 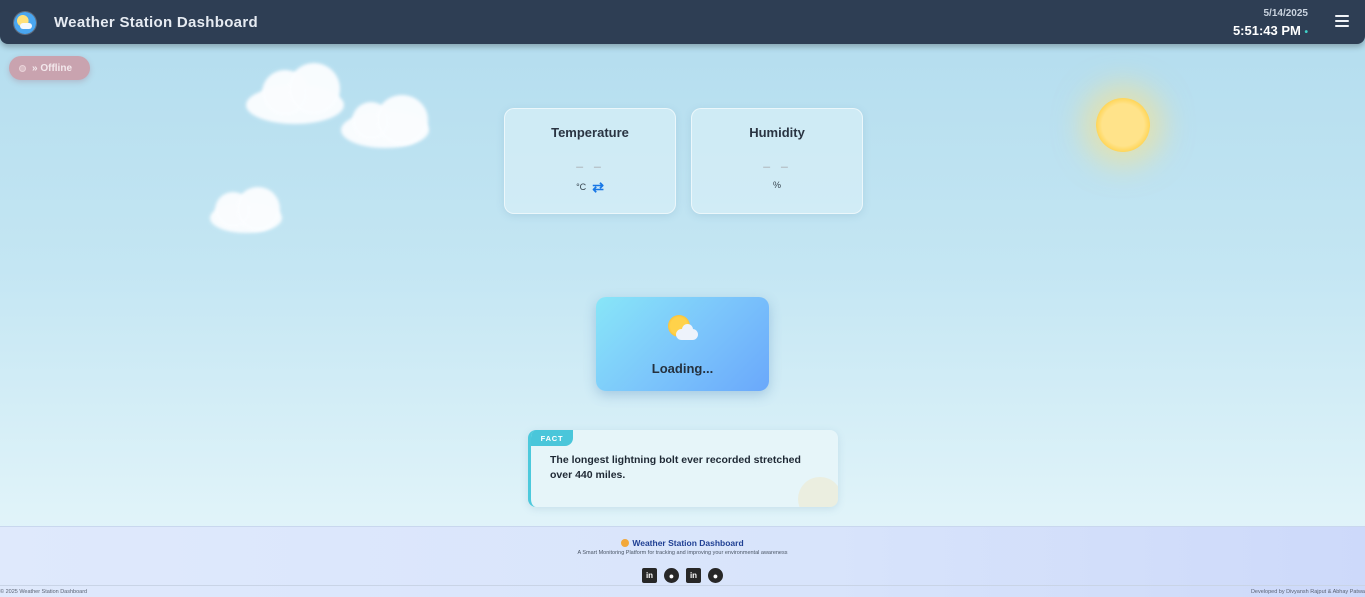 I want to click on fact-badge: FACT, so click(x=552, y=438).